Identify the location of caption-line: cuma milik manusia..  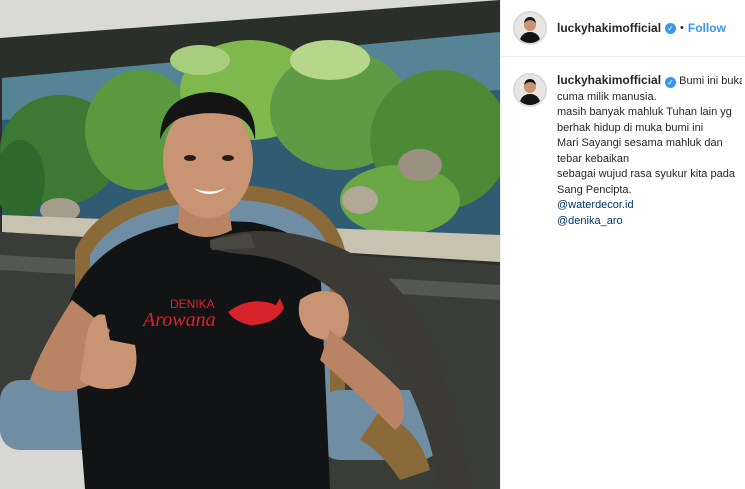
(607, 96).